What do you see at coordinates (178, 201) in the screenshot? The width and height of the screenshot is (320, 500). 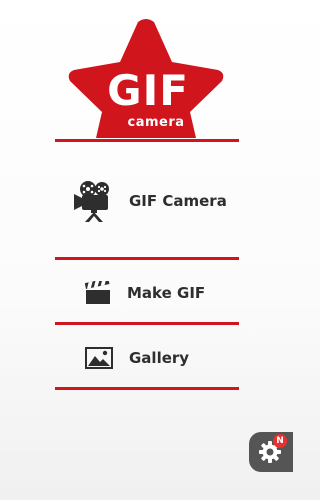 I see `menu-item-label: GIF Camera` at bounding box center [178, 201].